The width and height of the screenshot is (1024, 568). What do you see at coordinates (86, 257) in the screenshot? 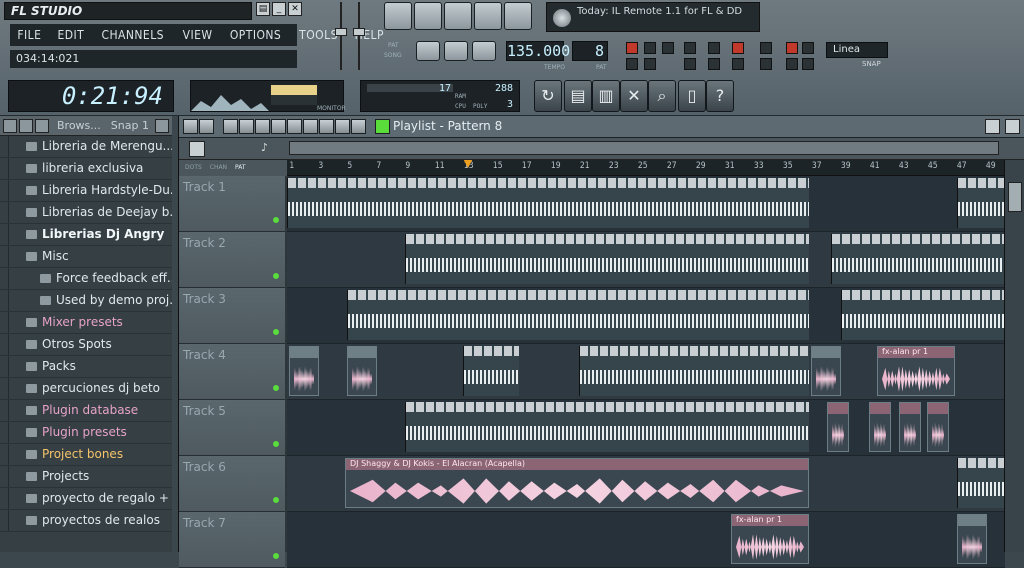
I see `browser-item: Misc` at bounding box center [86, 257].